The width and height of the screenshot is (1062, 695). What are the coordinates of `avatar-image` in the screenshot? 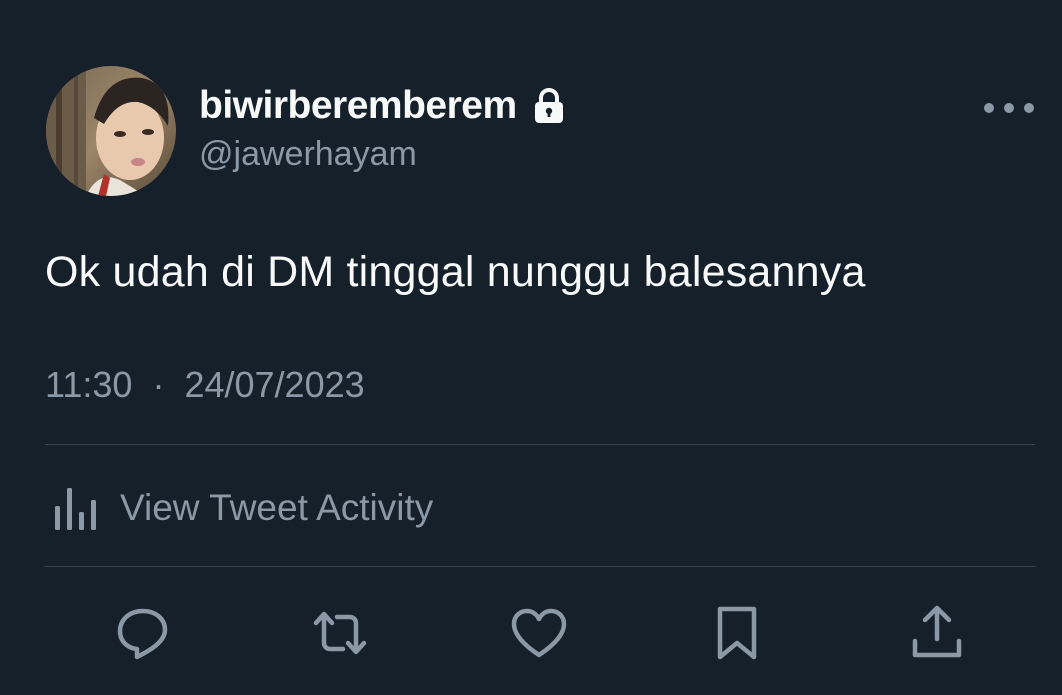 It's located at (111, 131).